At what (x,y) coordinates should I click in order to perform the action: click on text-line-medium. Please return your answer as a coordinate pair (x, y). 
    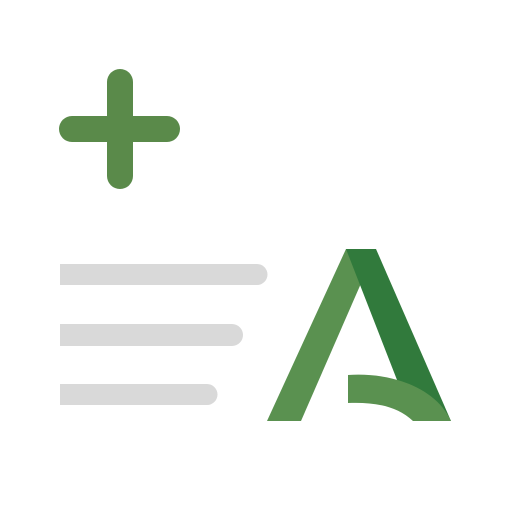
    Looking at the image, I should click on (151, 335).